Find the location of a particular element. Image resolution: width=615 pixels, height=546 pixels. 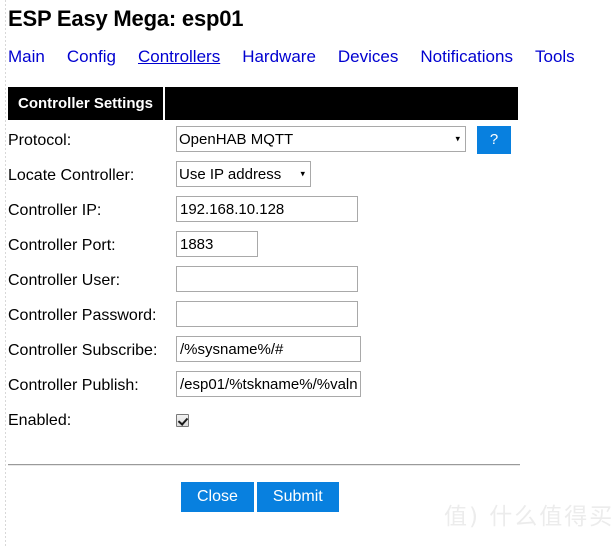

form-row-locate-controller: Locate Controller: Use IP address ▾ is located at coordinates (307, 178).